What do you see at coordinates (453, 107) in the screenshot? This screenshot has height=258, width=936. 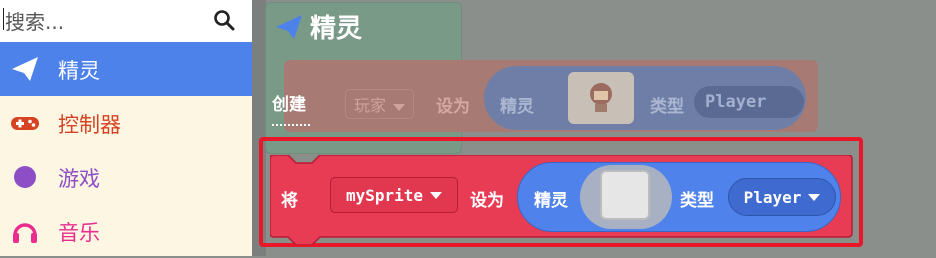 I see `ghost-set-label: 设为` at bounding box center [453, 107].